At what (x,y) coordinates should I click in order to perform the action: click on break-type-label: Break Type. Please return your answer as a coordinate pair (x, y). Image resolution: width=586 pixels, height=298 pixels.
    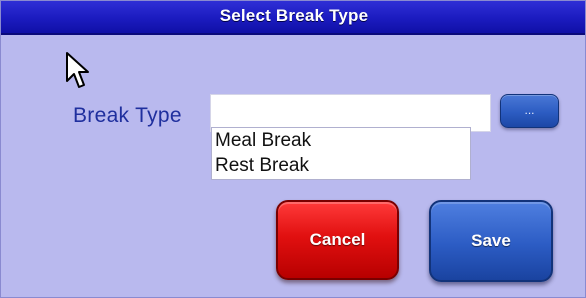
    Looking at the image, I should click on (127, 115).